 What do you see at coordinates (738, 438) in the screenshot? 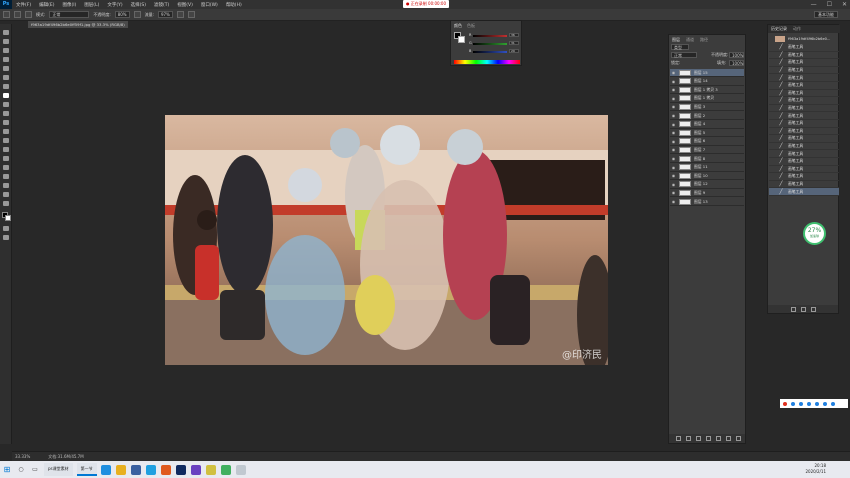
I see `delete-layer-icon` at bounding box center [738, 438].